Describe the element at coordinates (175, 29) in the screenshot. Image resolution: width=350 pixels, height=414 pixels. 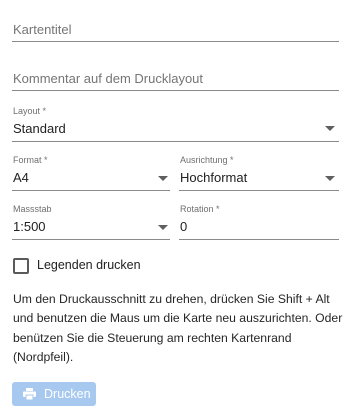
I see `map-title-field: Kartentitel` at that location.